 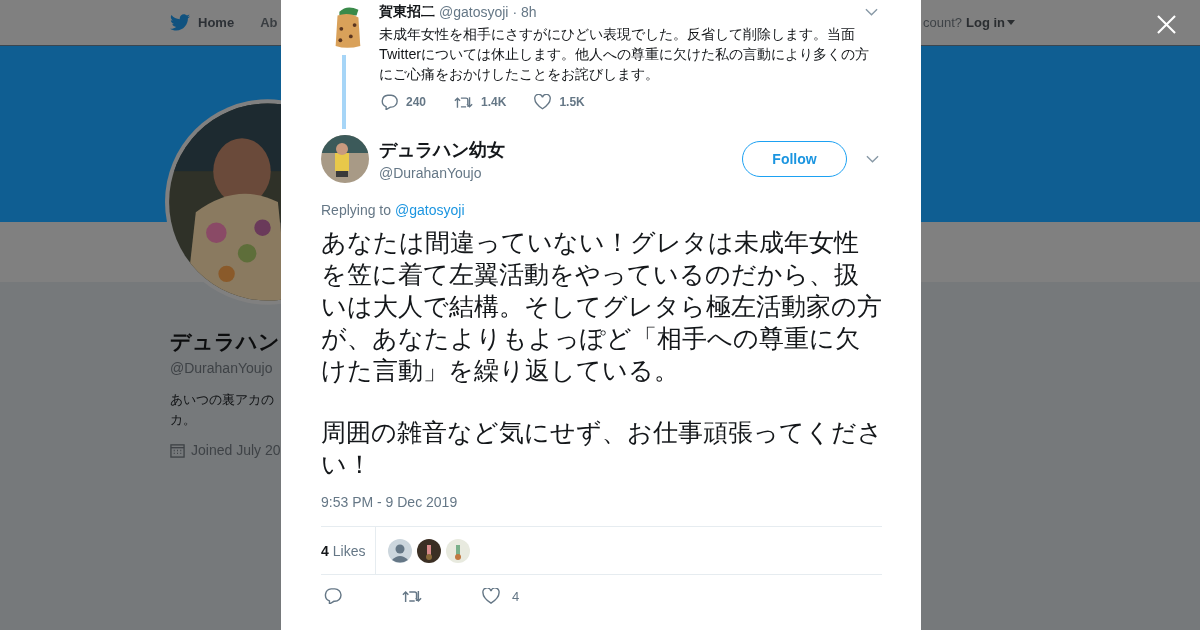 I want to click on default-avatar-icon, so click(x=400, y=550).